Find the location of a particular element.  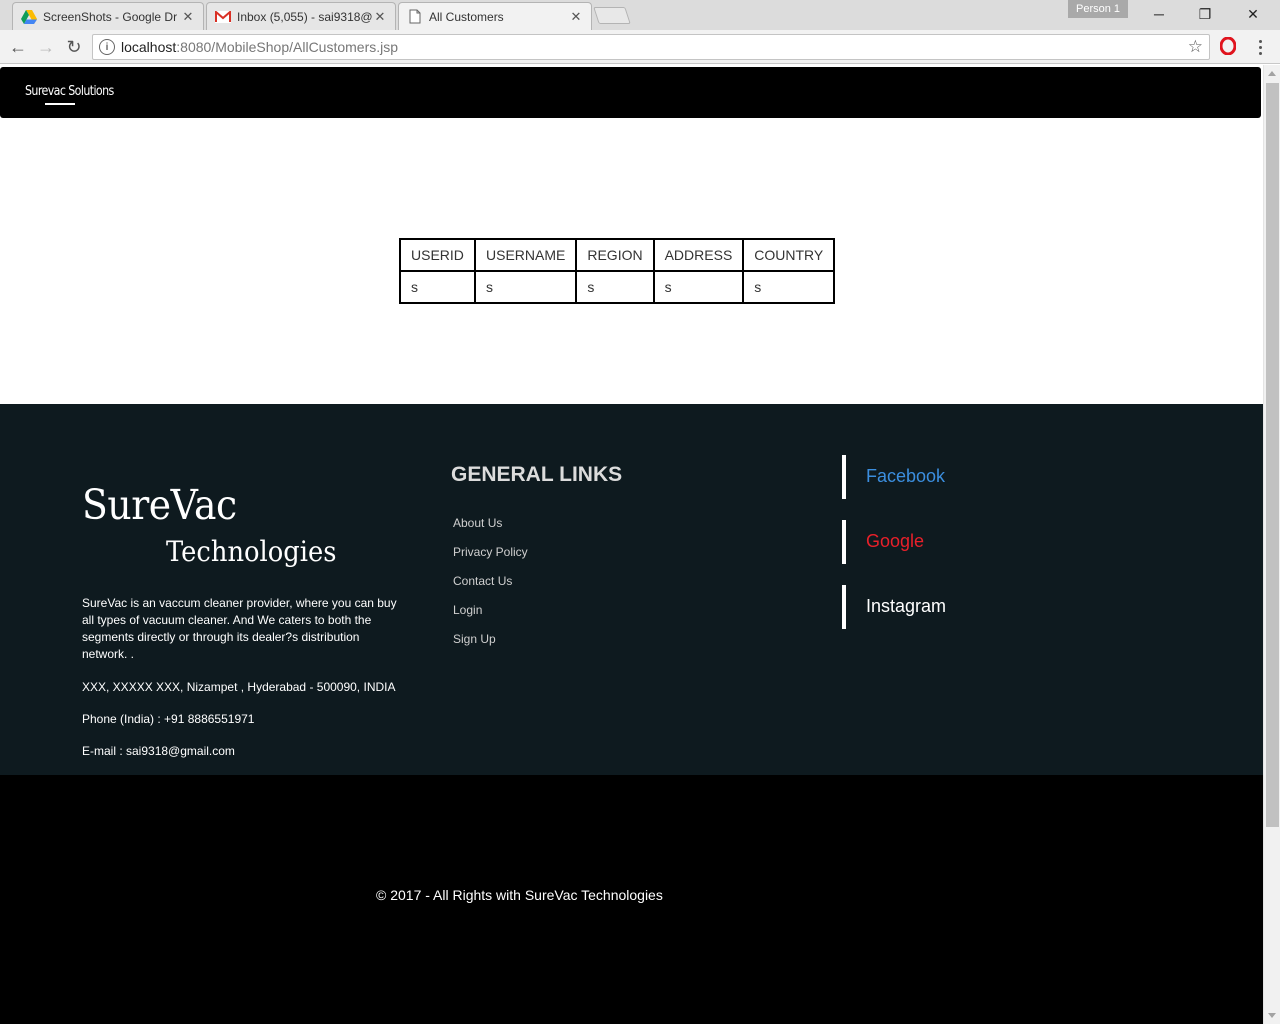

link-login: Login is located at coordinates (467, 610).